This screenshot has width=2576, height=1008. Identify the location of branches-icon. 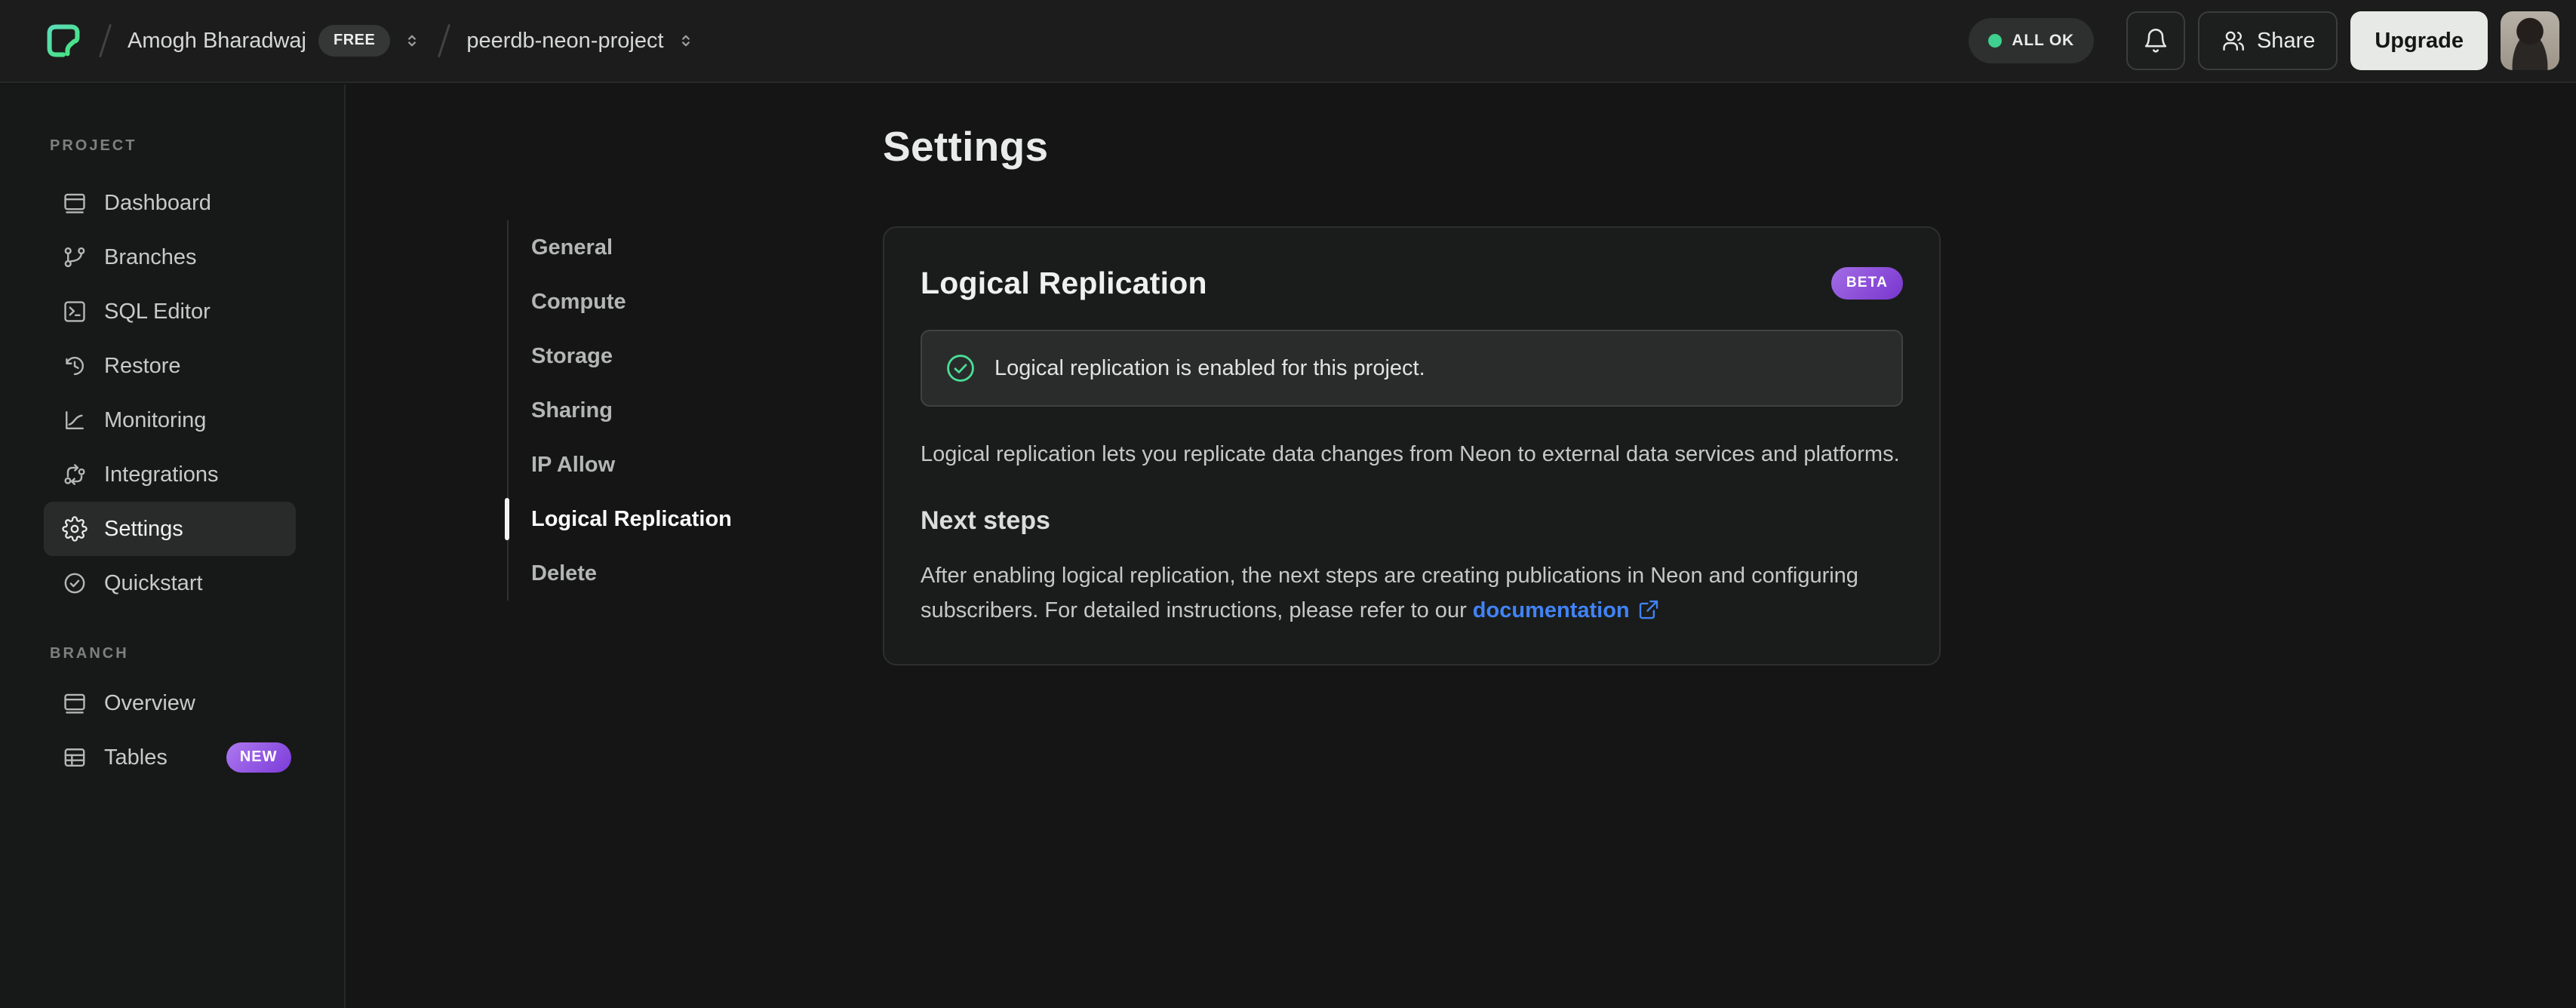
(75, 257).